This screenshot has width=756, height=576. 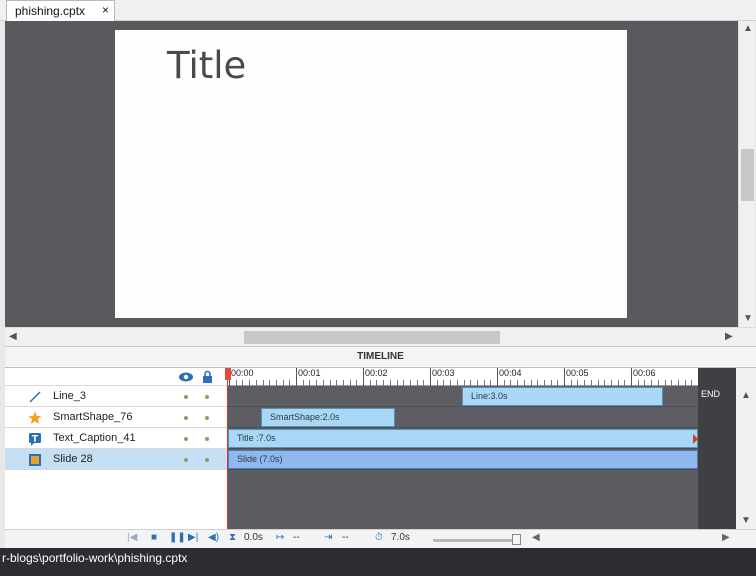 What do you see at coordinates (328, 417) in the screenshot?
I see `timeline-bar-smartshape: SmartShape:2.0s` at bounding box center [328, 417].